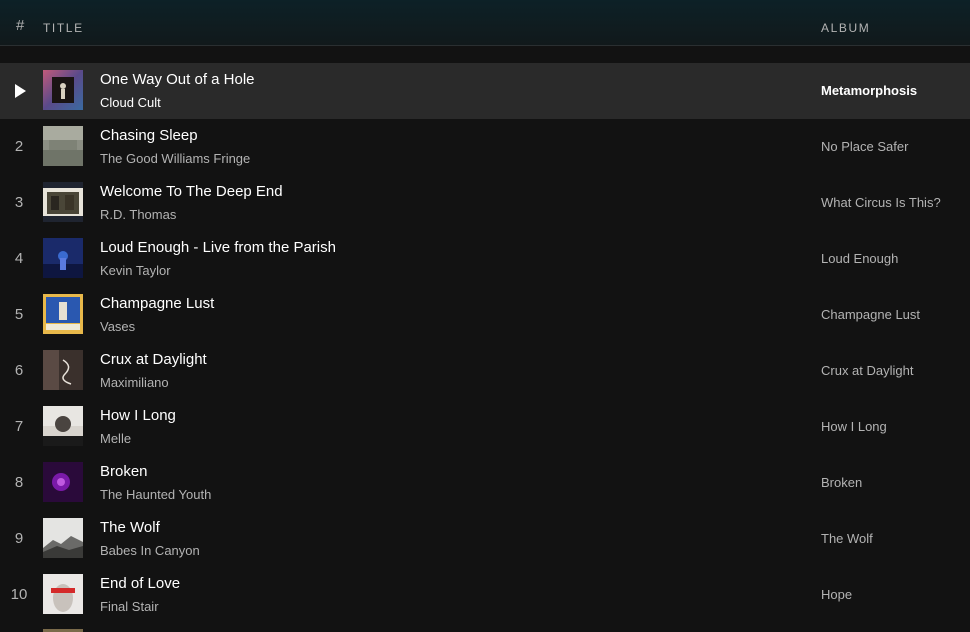 The width and height of the screenshot is (970, 632). Describe the element at coordinates (153, 359) in the screenshot. I see `track-title: Crux at Daylight` at that location.